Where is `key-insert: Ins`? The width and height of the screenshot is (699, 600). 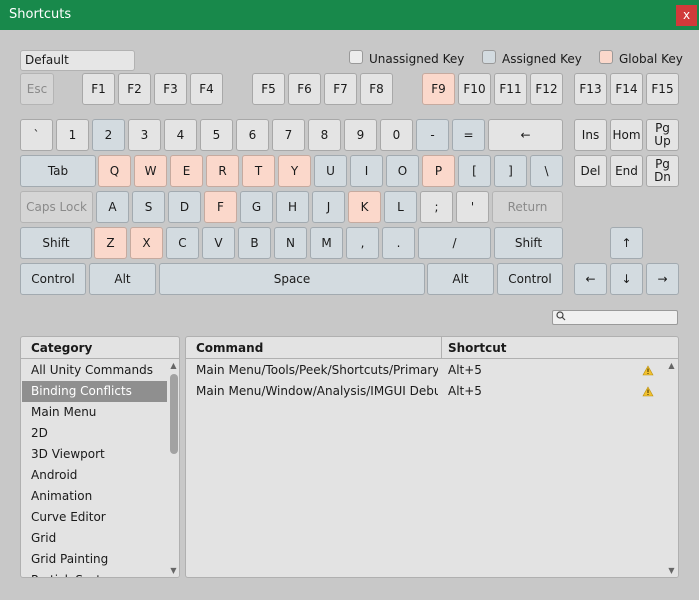
key-insert: Ins is located at coordinates (590, 135).